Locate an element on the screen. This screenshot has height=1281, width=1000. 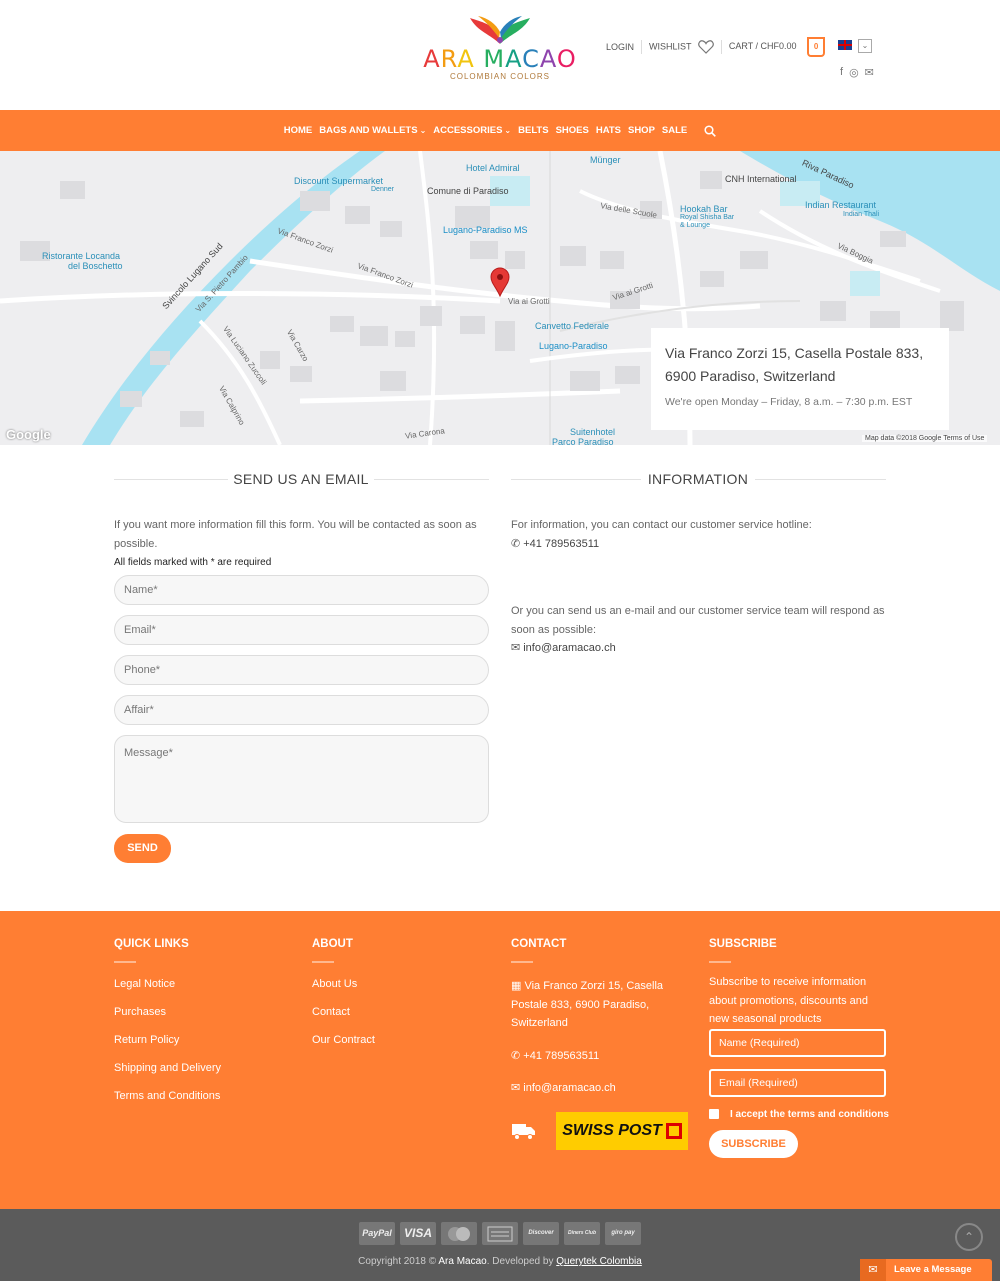
brand-tagline: COLOMBIAN COLORS is located at coordinates (499, 76).